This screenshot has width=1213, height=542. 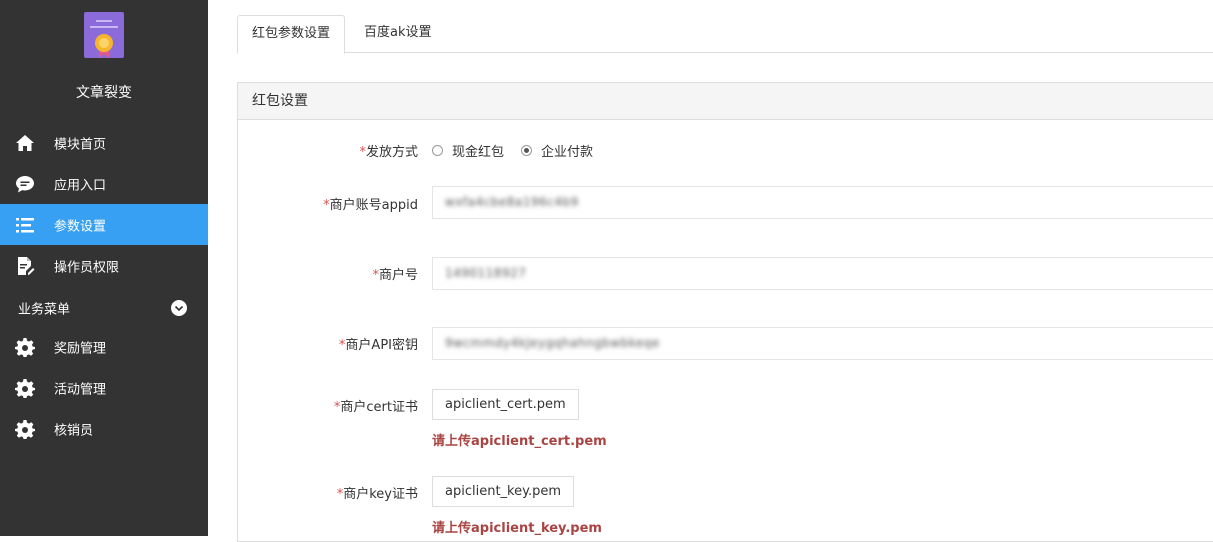 I want to click on sidebar-item-operator: 操作员权限, so click(x=104, y=265).